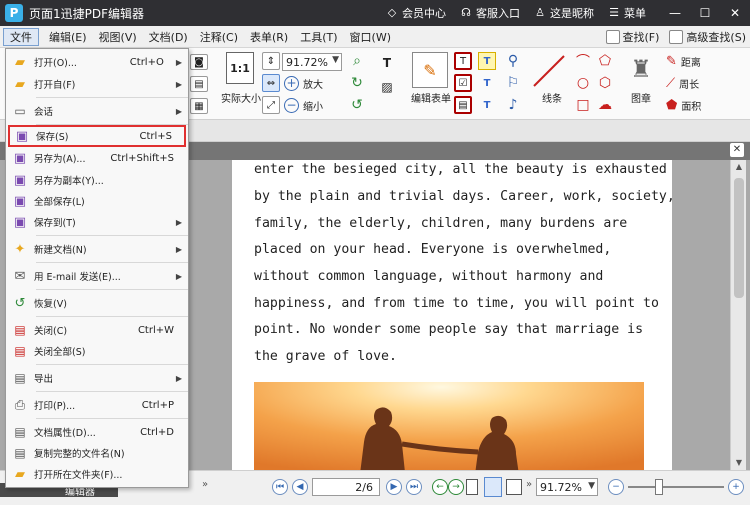 The width and height of the screenshot is (750, 505). I want to click on back-button: ←, so click(440, 487).